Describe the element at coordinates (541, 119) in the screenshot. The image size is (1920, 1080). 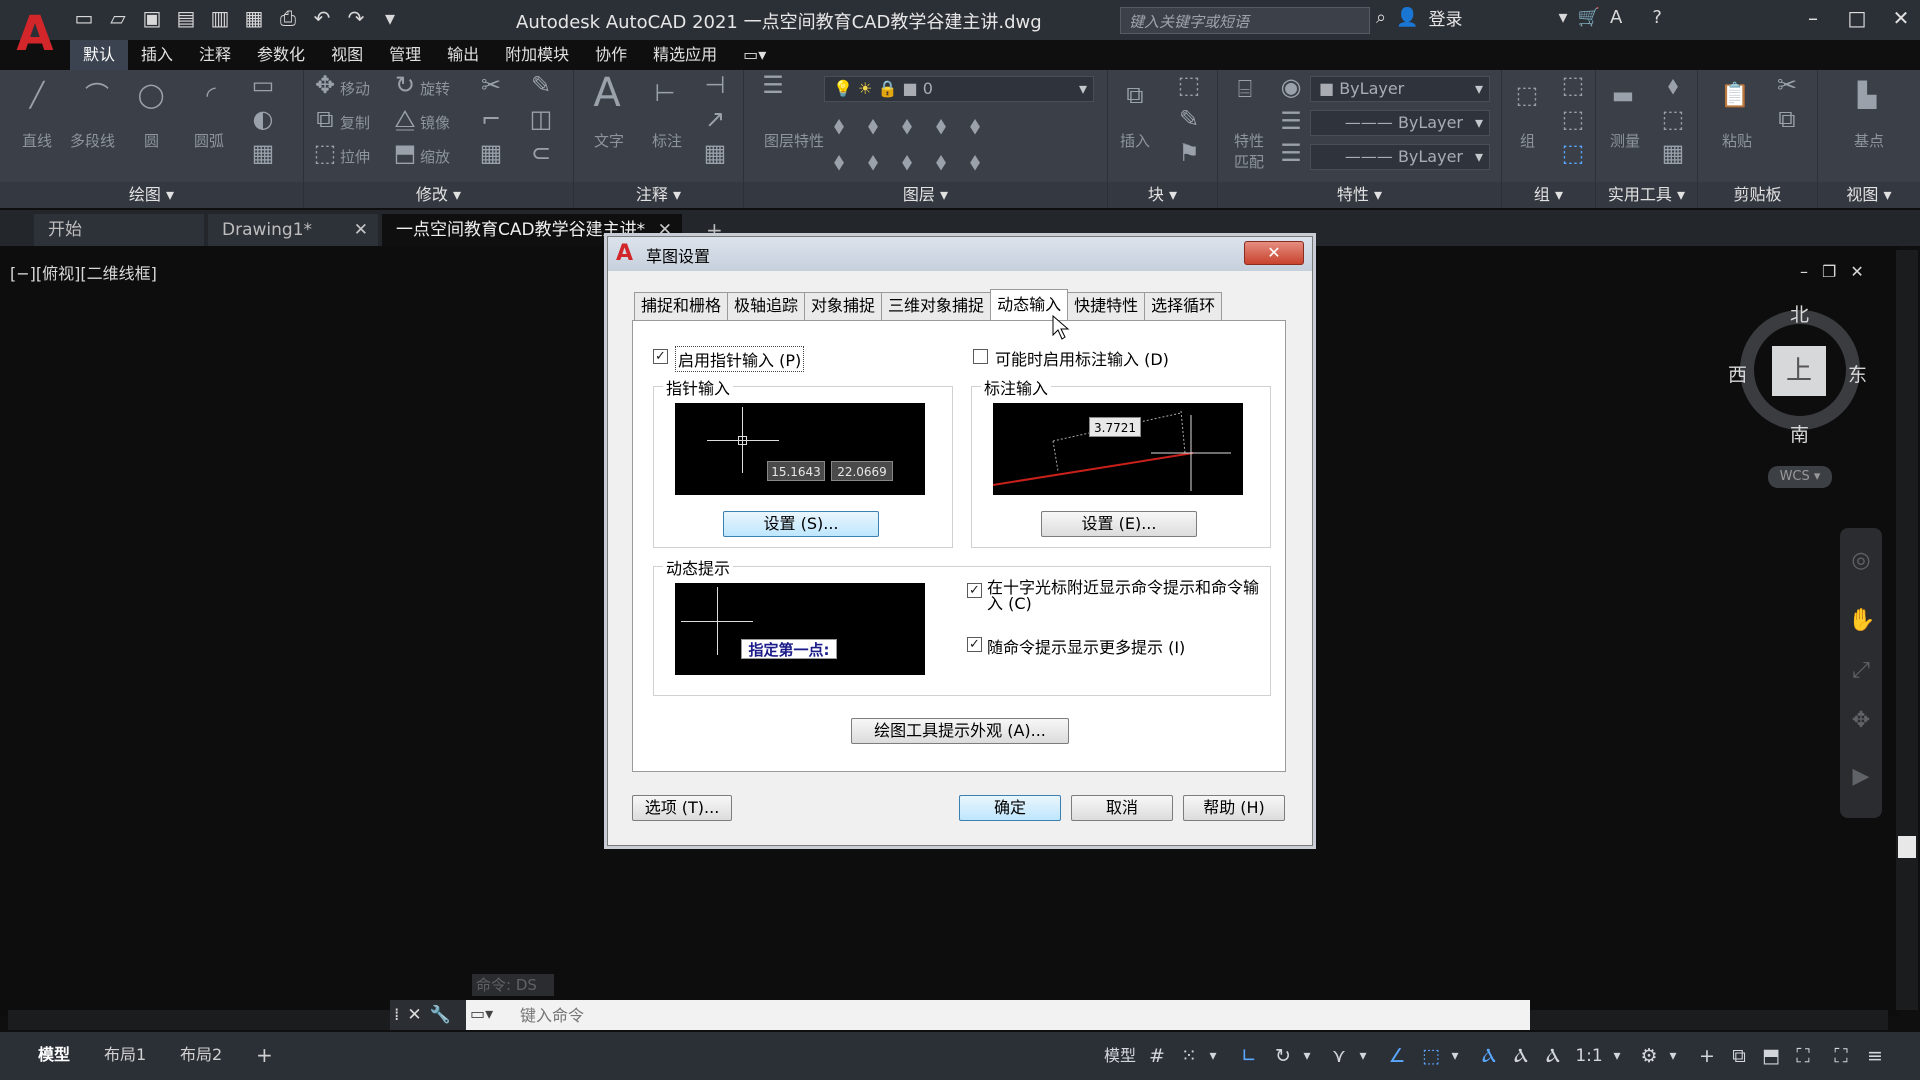
I see `explode-icon: ◫` at that location.